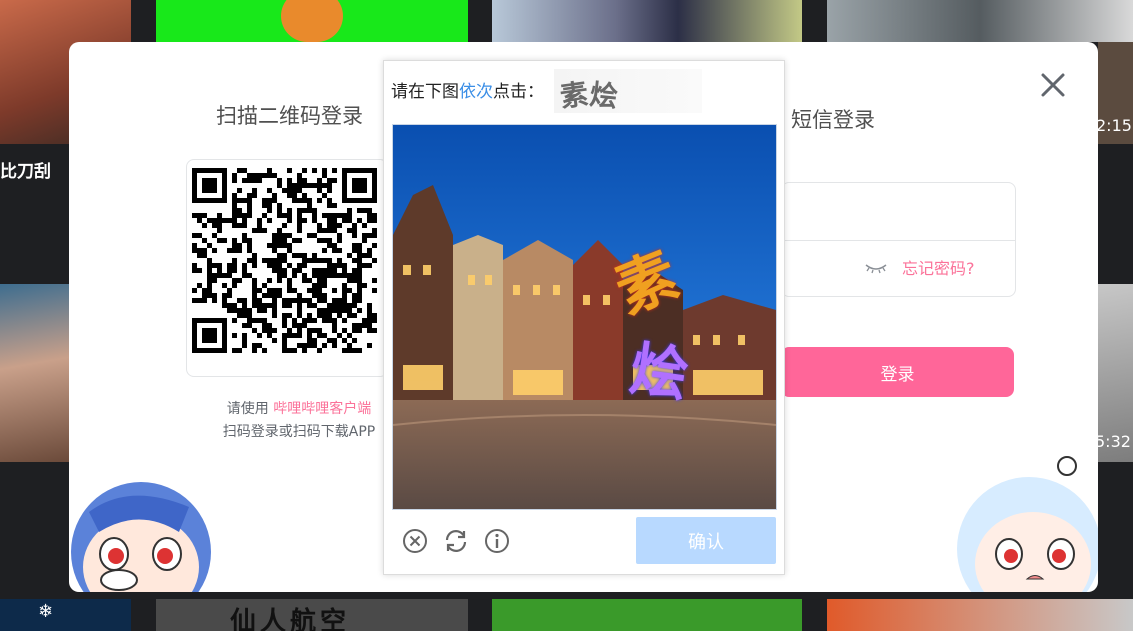  Describe the element at coordinates (876, 268) in the screenshot. I see `eye-closed-icon` at that location.